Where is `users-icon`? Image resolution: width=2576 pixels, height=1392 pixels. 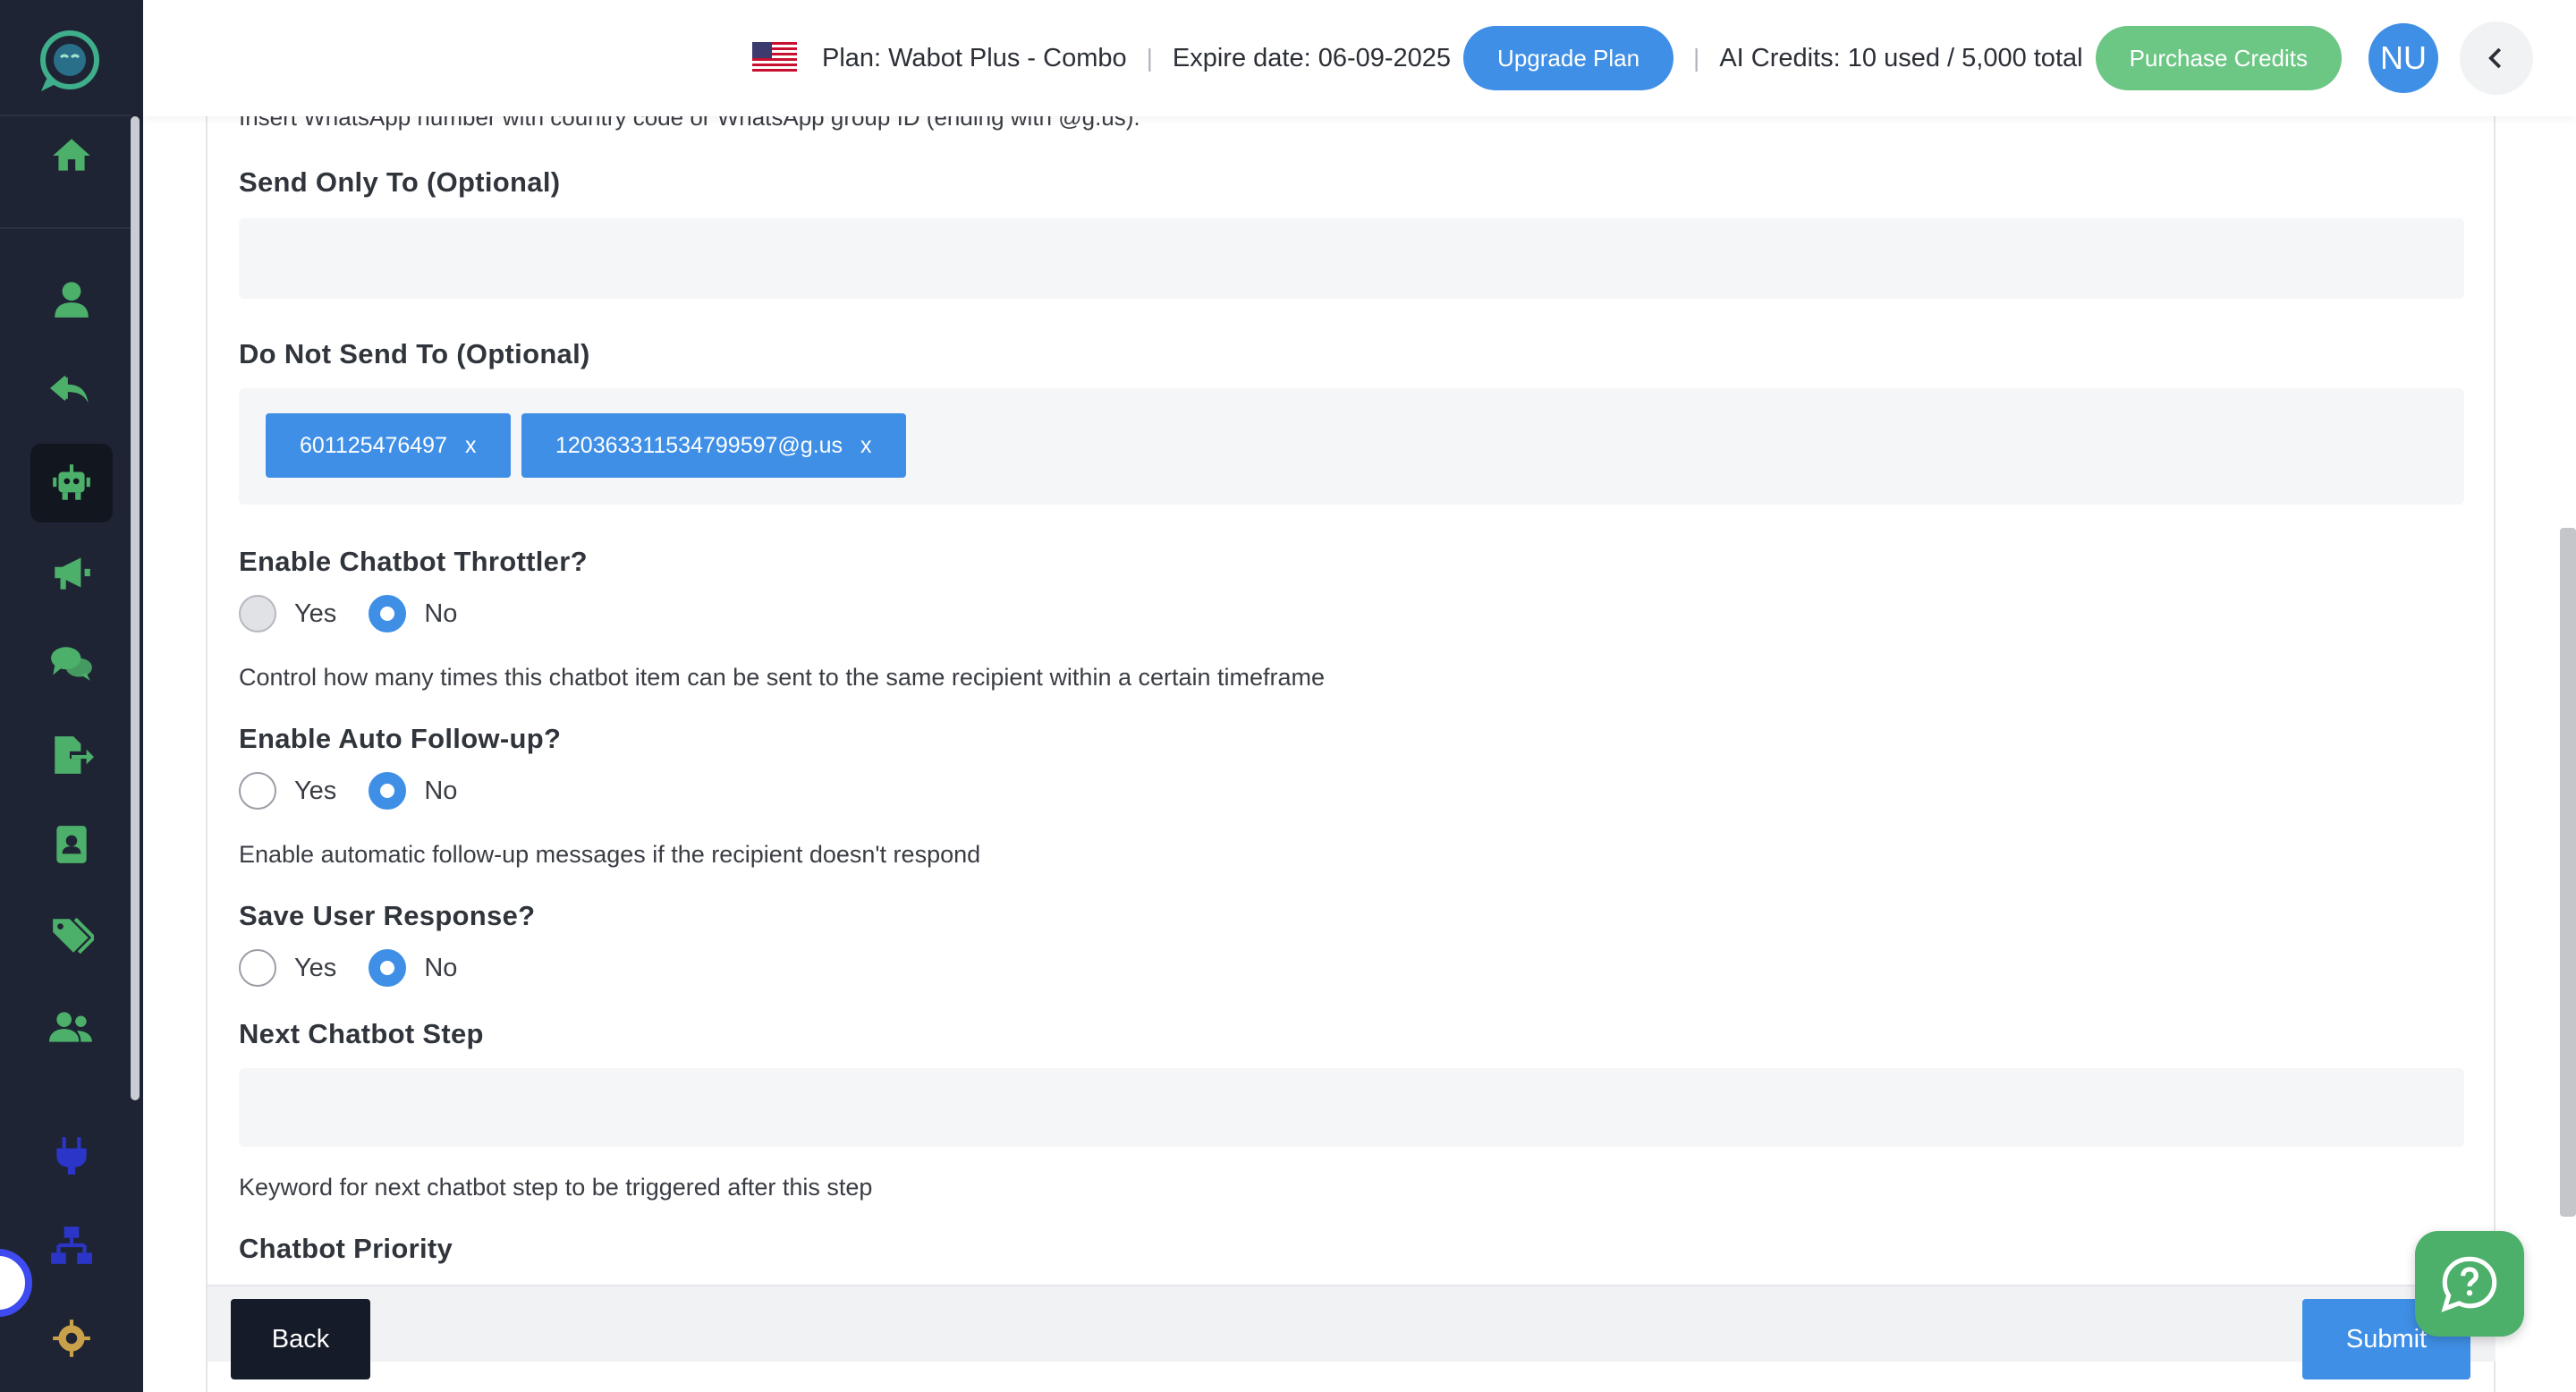
users-icon is located at coordinates (70, 1027).